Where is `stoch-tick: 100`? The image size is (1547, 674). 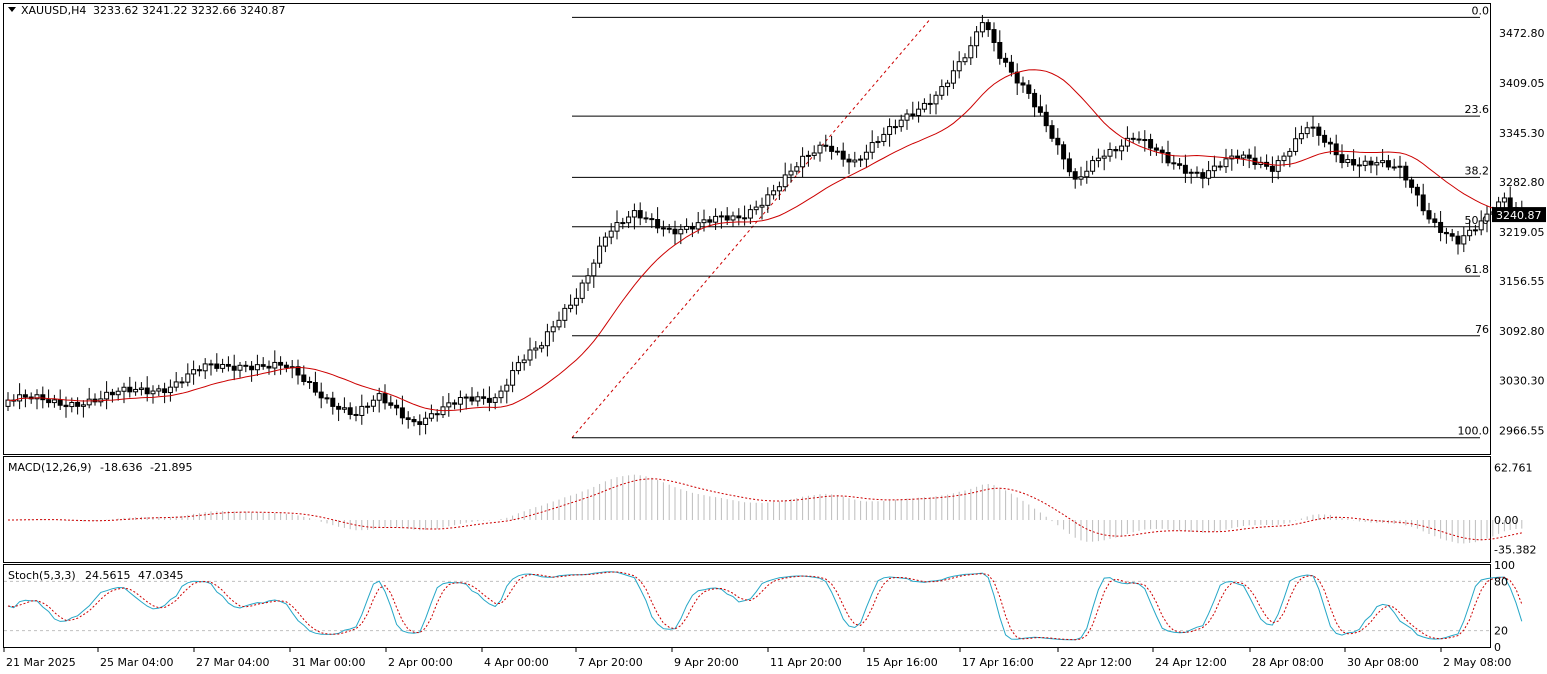
stoch-tick: 100 is located at coordinates (1504, 565).